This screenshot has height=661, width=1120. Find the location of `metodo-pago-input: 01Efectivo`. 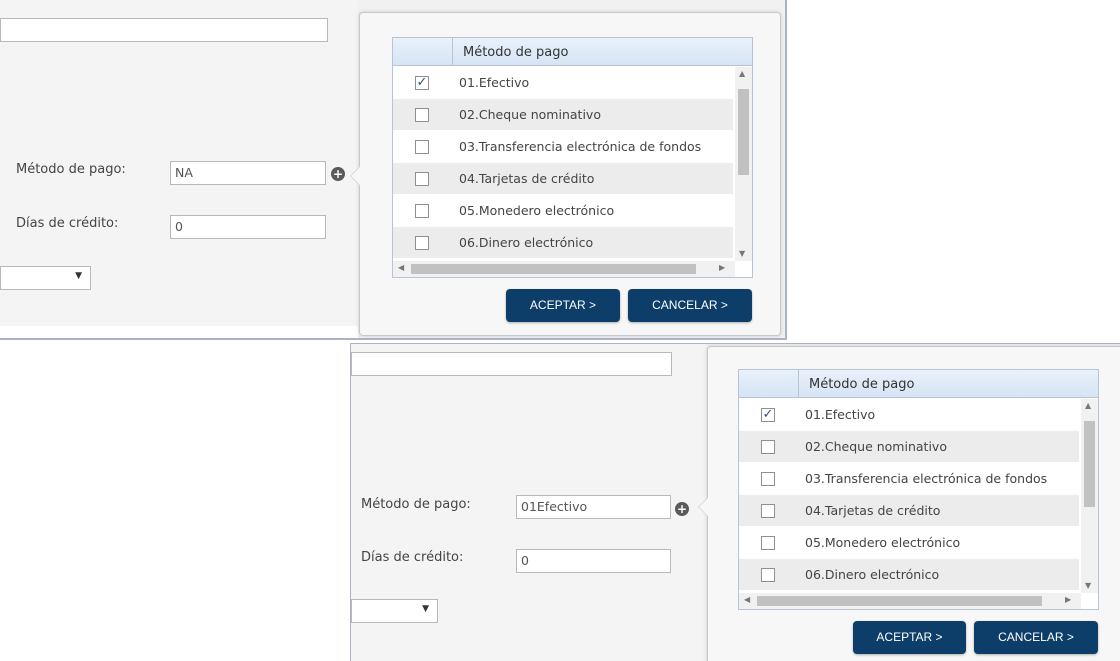

metodo-pago-input: 01Efectivo is located at coordinates (593, 507).